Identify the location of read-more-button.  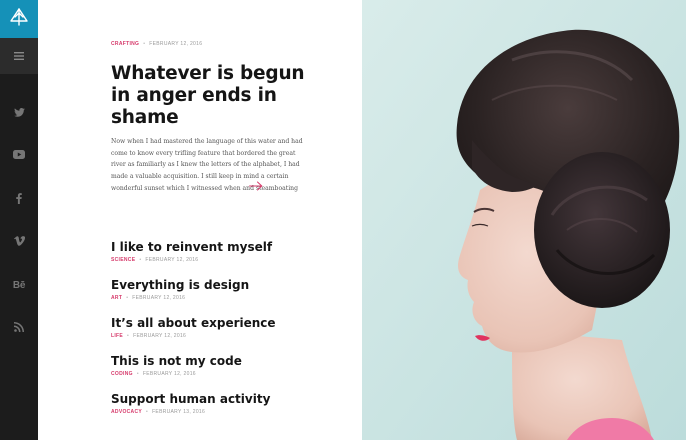
(256, 184).